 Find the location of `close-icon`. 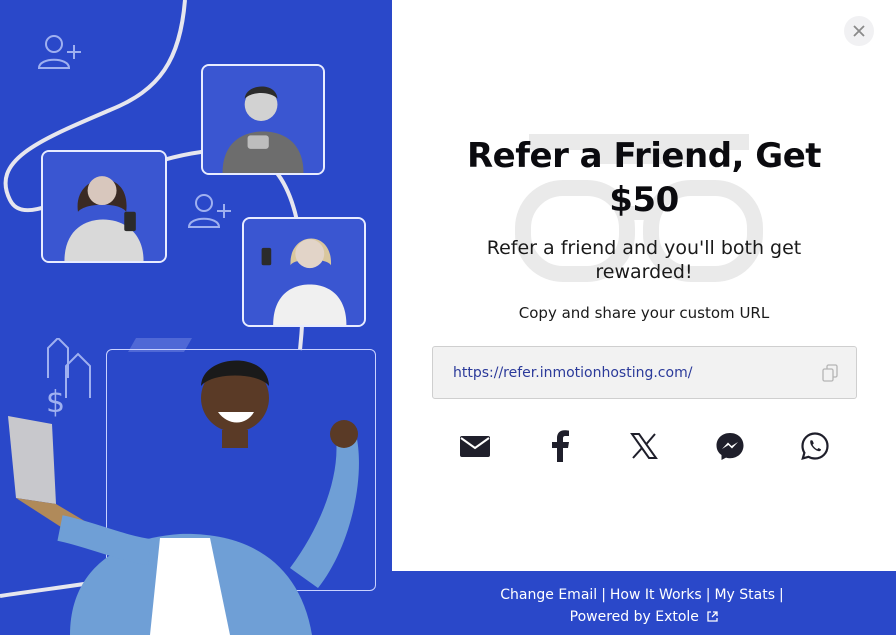

close-icon is located at coordinates (859, 31).